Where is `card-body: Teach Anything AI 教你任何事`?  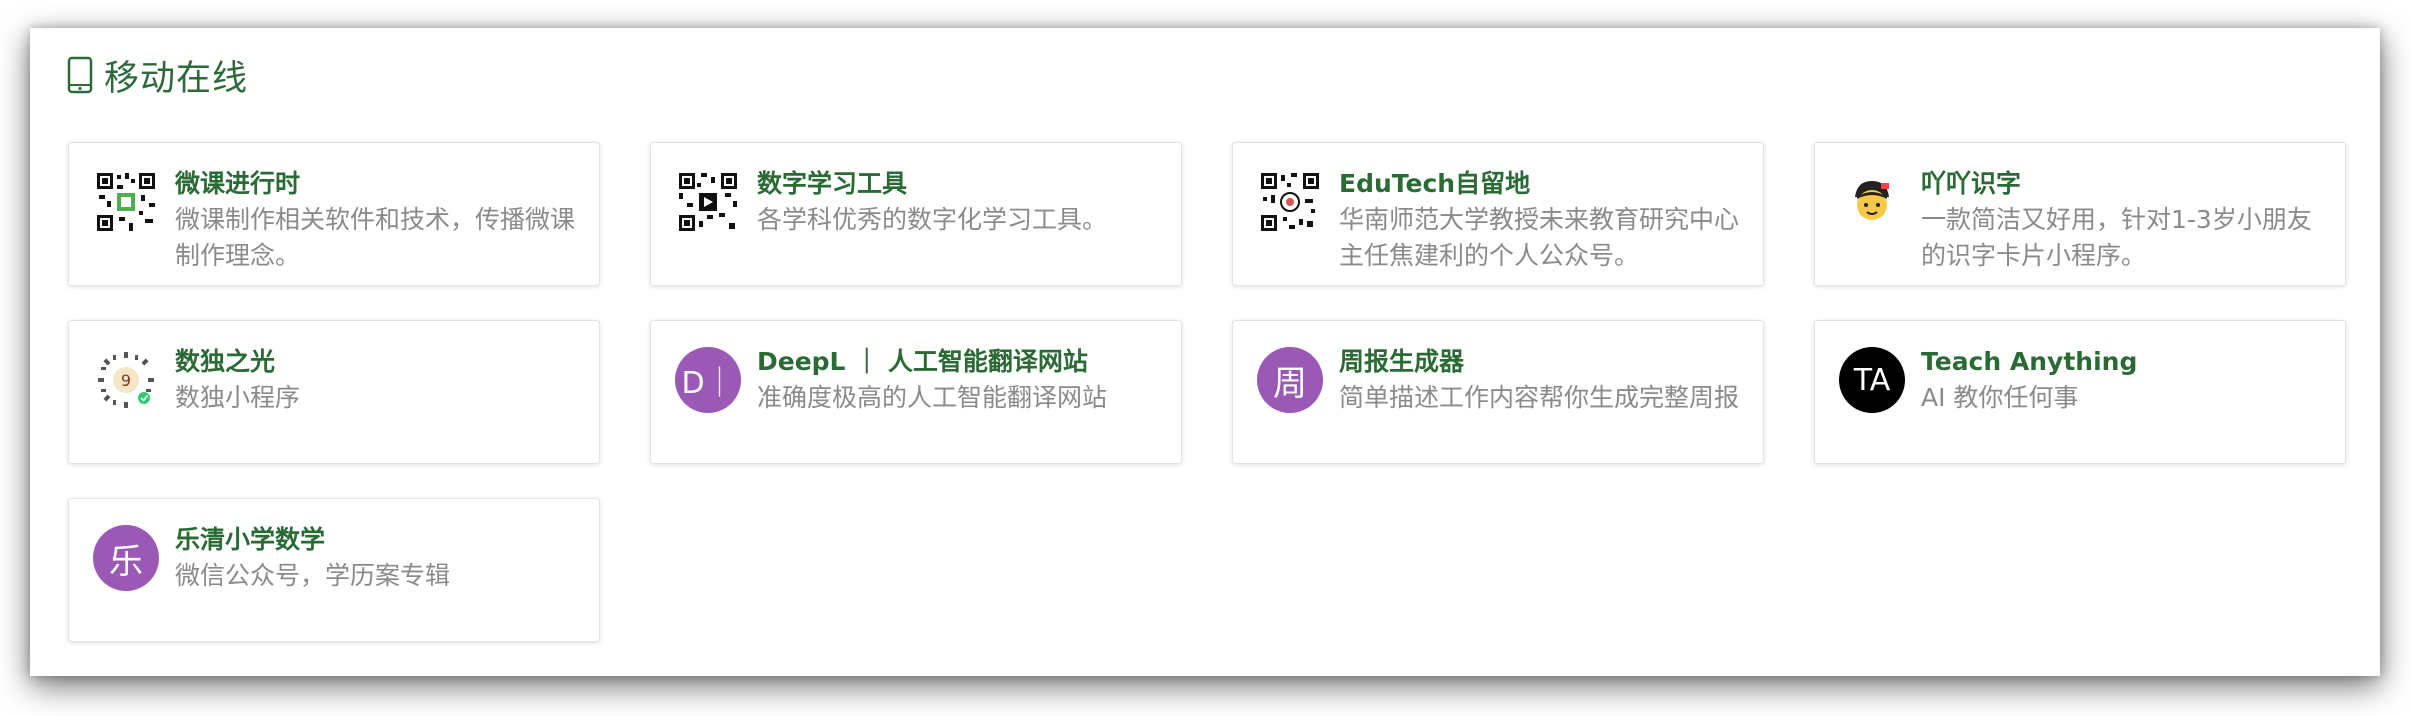
card-body: Teach Anything AI 教你任何事 is located at coordinates (2121, 380).